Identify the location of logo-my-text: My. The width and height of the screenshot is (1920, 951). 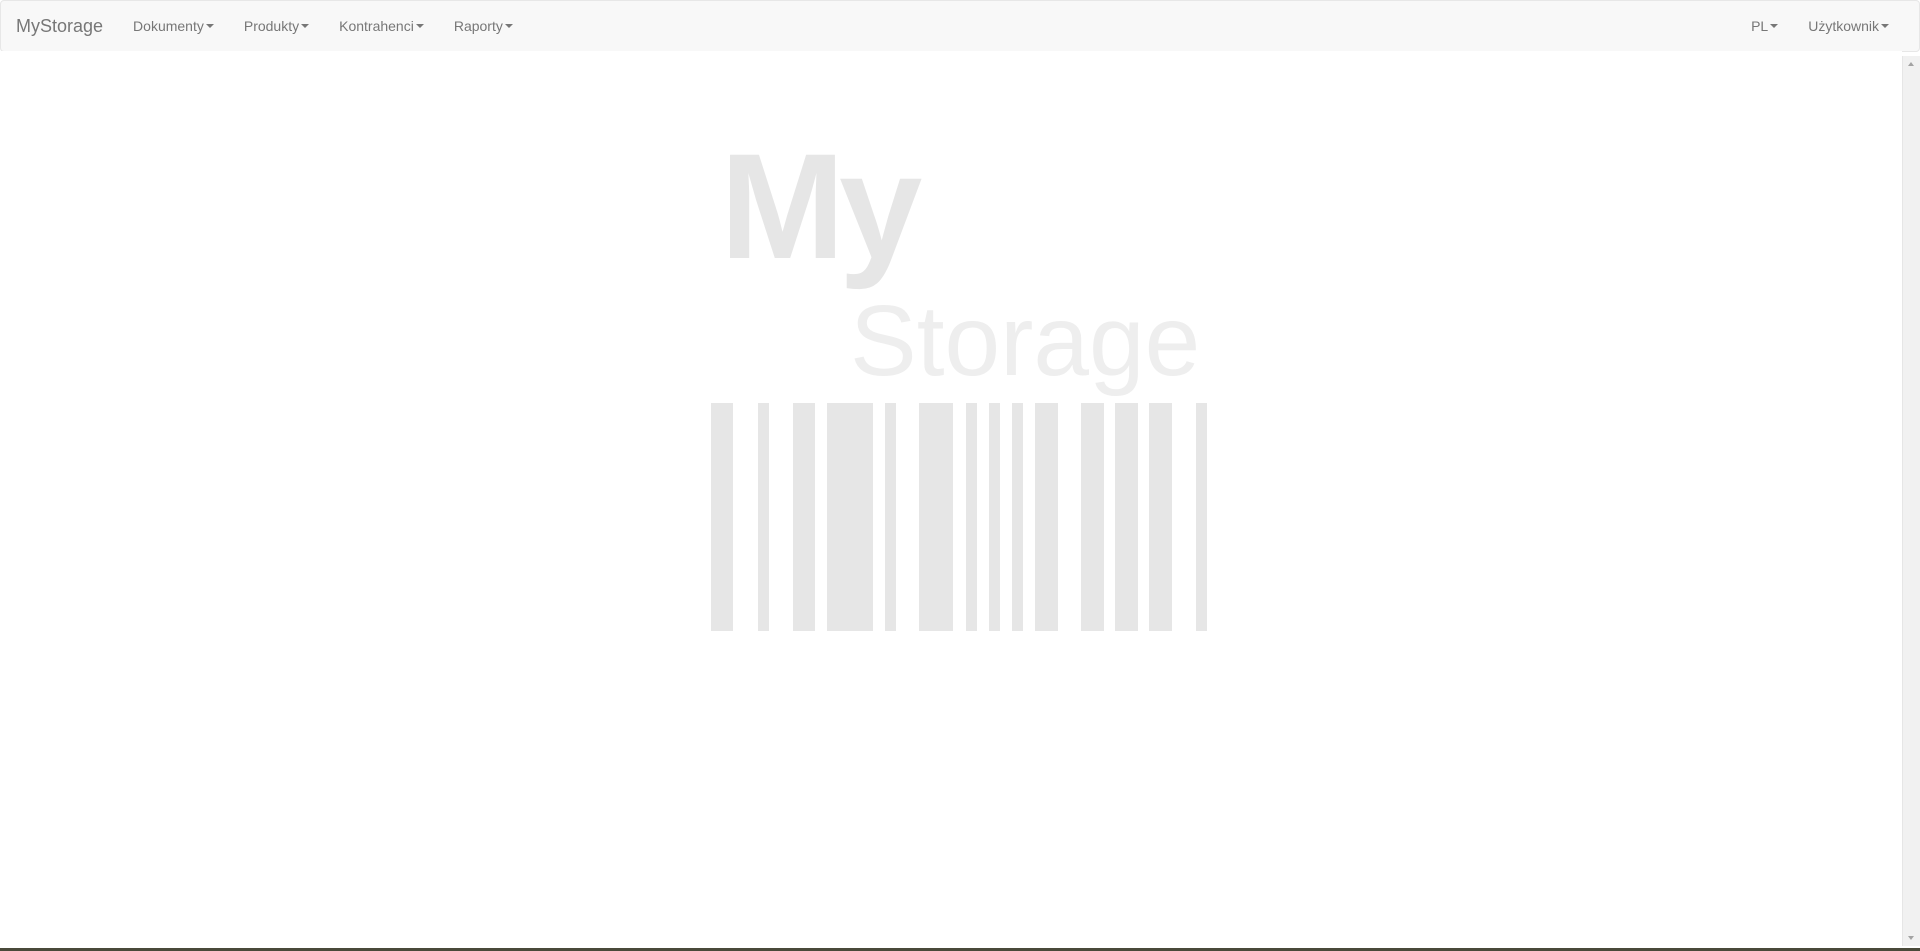
(821, 206).